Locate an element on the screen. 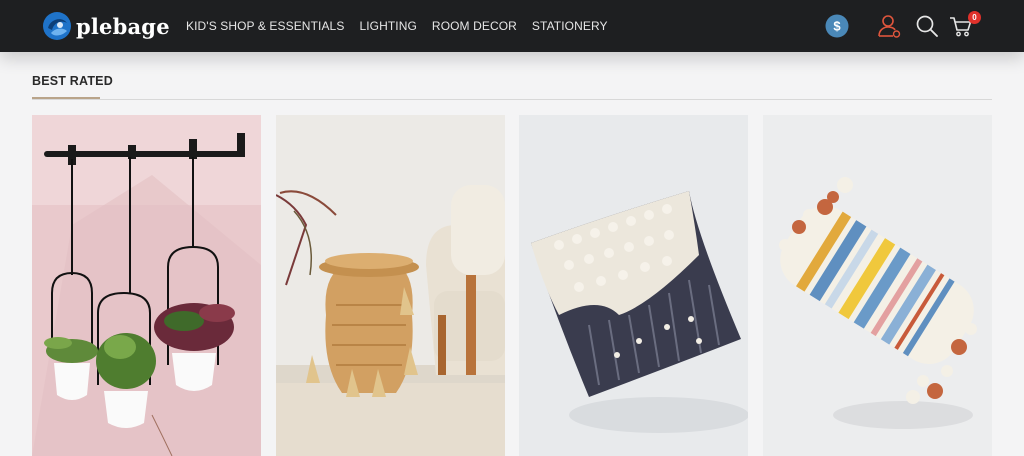 The width and height of the screenshot is (1024, 456). section-divider is located at coordinates (512, 99).